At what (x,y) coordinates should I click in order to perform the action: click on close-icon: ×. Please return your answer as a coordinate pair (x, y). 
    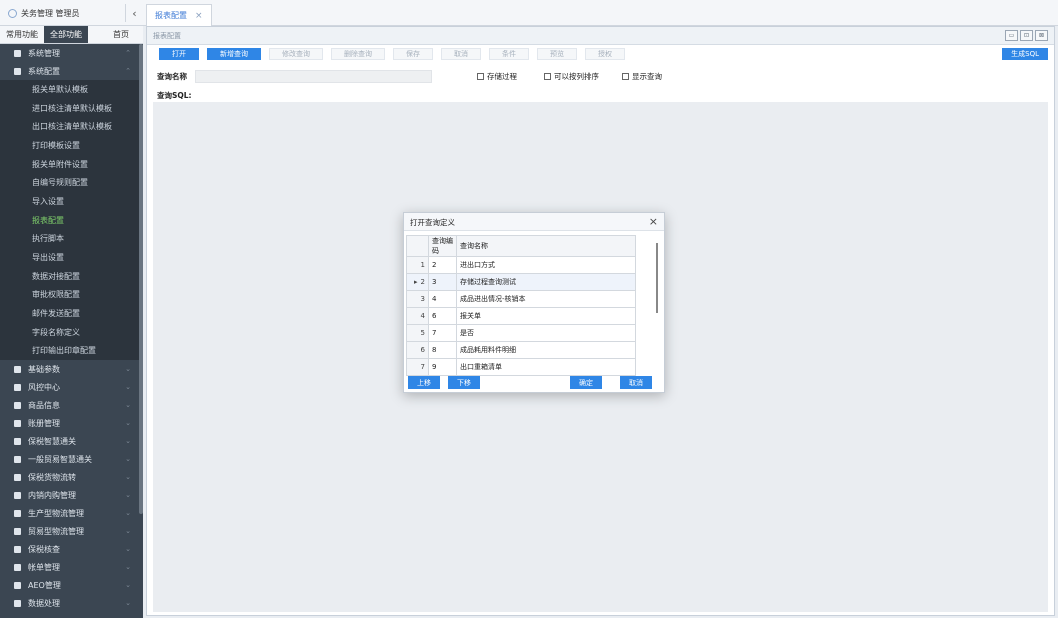
    Looking at the image, I should click on (653, 221).